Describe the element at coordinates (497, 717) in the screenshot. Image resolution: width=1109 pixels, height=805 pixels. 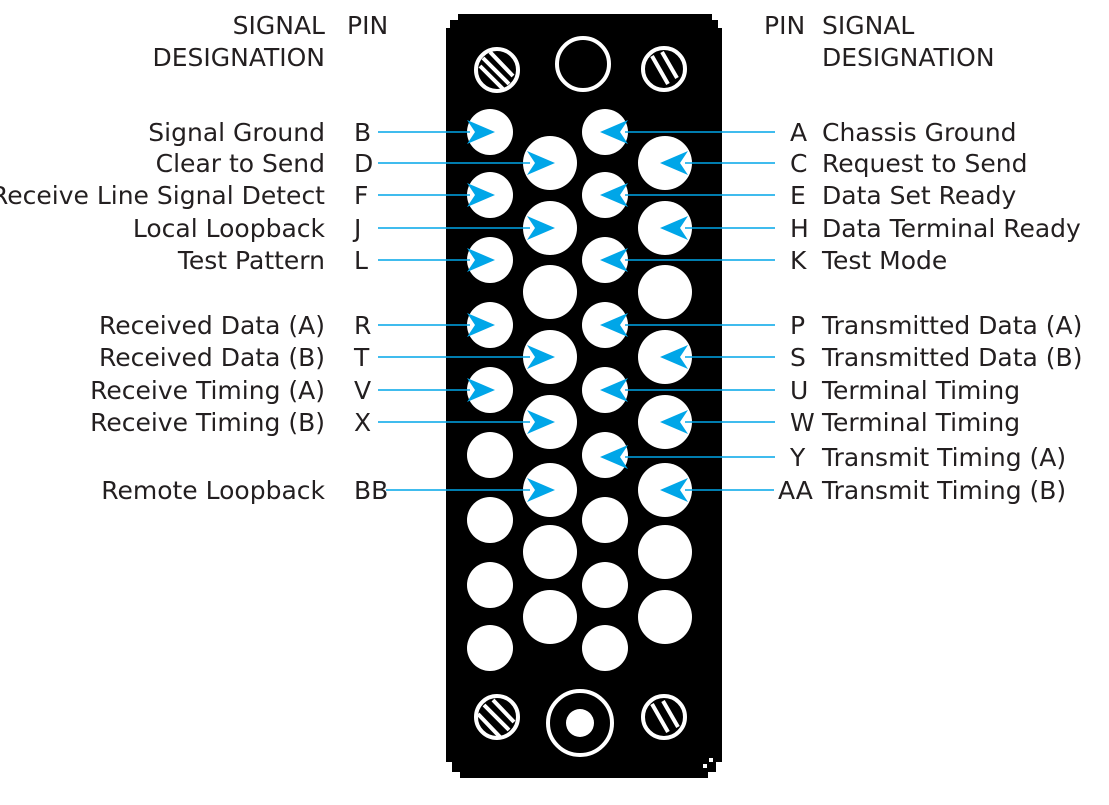
I see `bottom-left-screw-icon` at that location.